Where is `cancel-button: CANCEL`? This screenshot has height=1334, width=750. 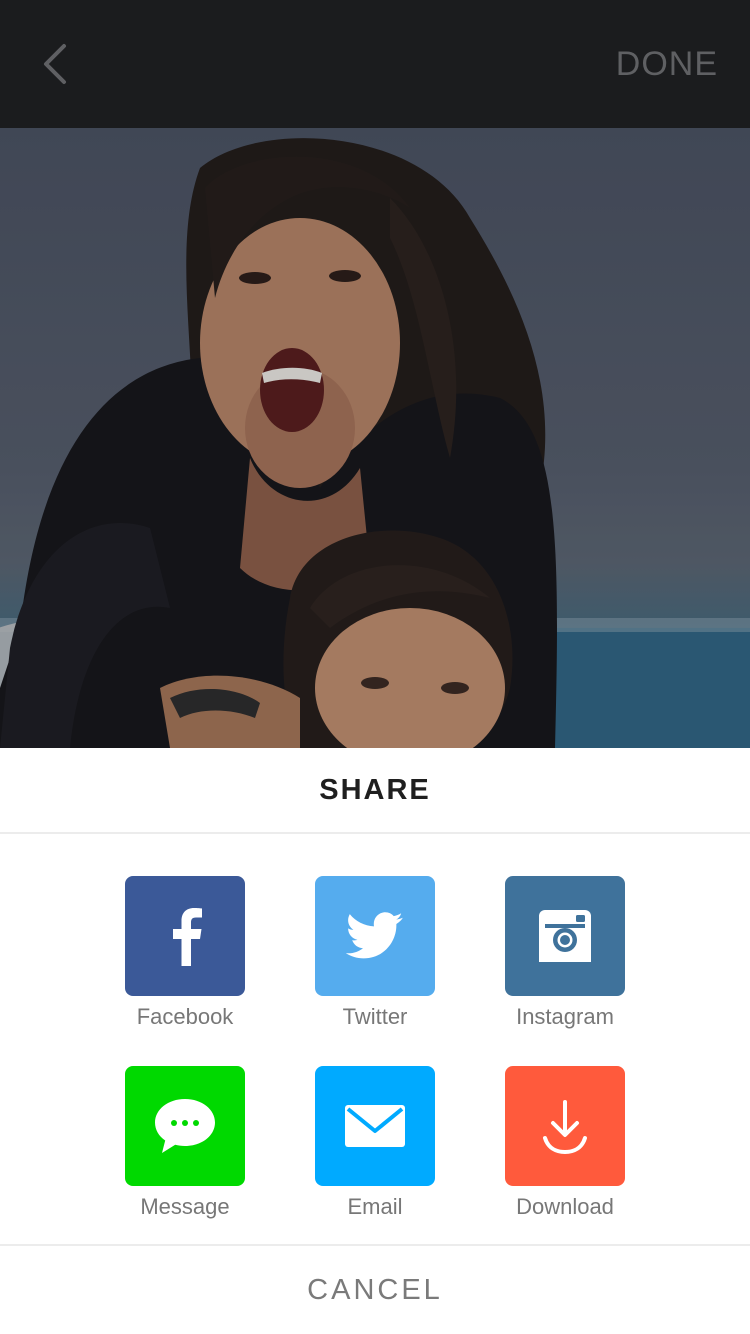
cancel-button: CANCEL is located at coordinates (375, 1289).